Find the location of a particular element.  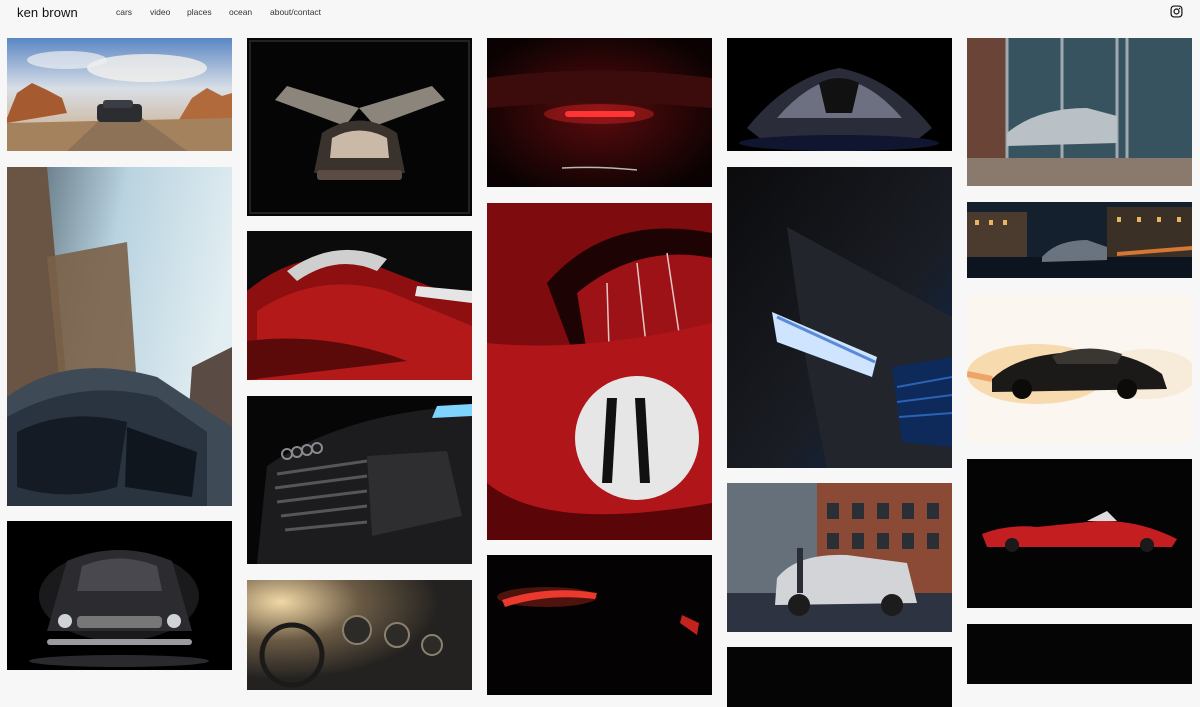

site-brand: ken brown is located at coordinates (47, 12).